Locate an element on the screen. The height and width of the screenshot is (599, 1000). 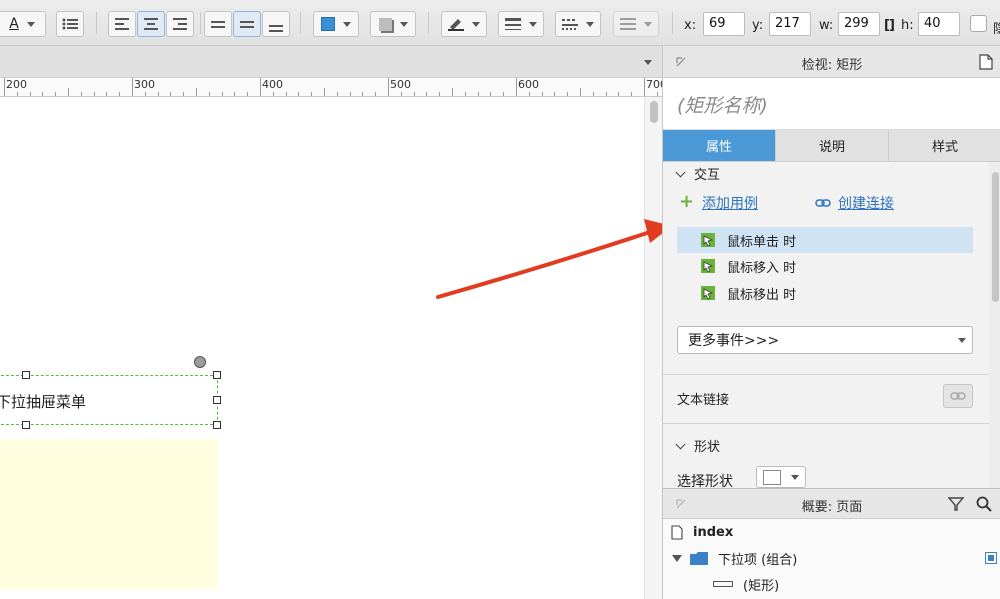
align-middle-button is located at coordinates (247, 24).